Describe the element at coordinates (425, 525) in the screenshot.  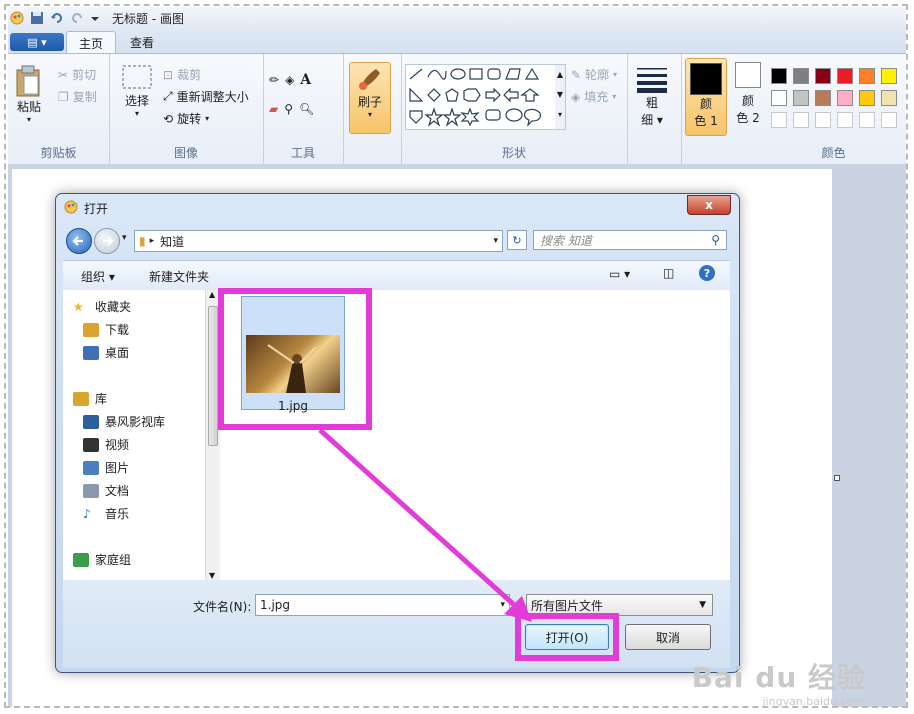
I see `annotation-arrow` at that location.